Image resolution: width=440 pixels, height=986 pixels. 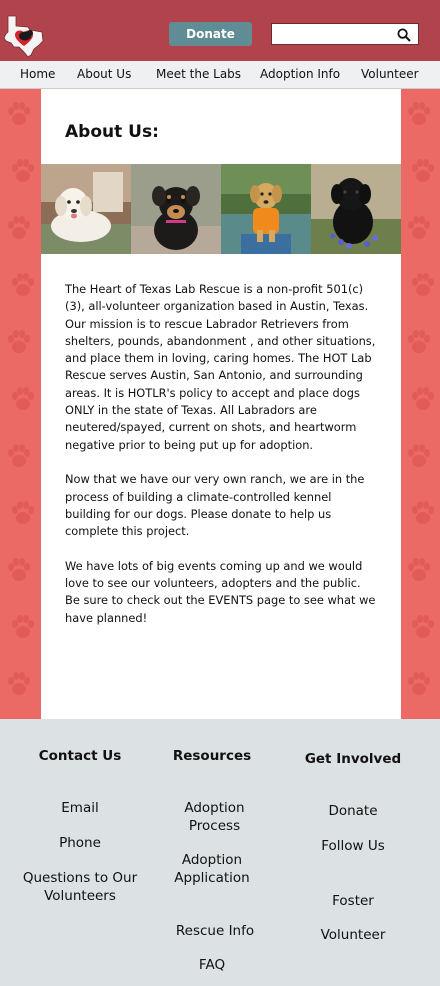 What do you see at coordinates (176, 209) in the screenshot?
I see `dog-photo-black-tan-puppy` at bounding box center [176, 209].